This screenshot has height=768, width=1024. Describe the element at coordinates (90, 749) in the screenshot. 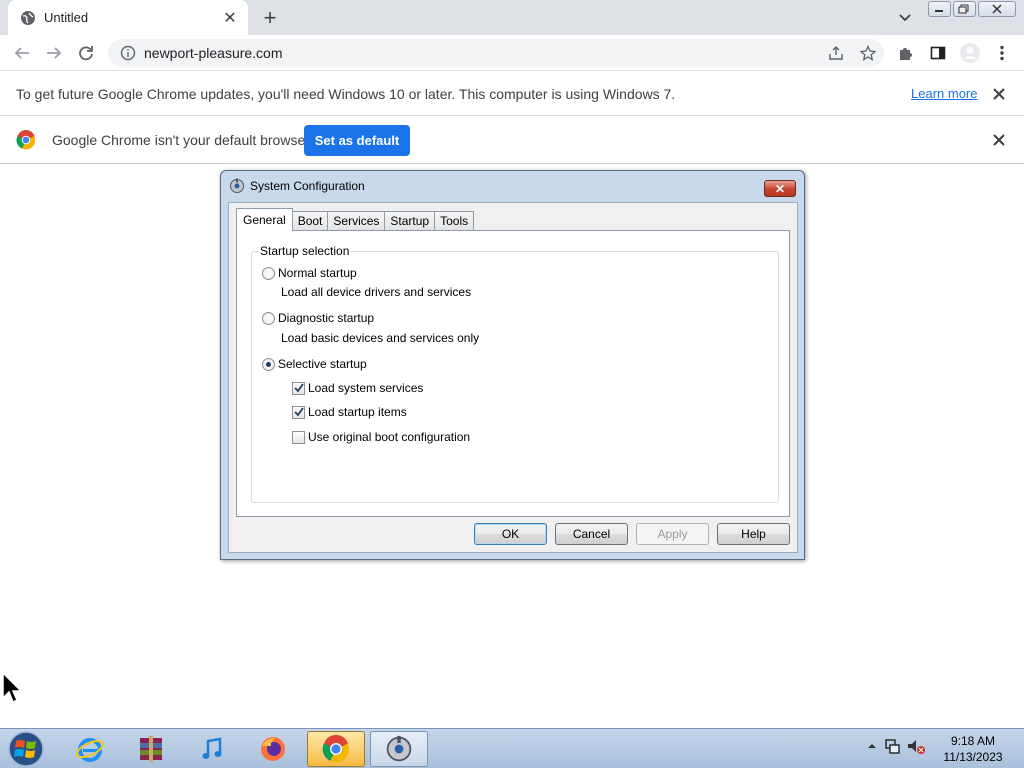

I see `internet-explorer-icon` at that location.